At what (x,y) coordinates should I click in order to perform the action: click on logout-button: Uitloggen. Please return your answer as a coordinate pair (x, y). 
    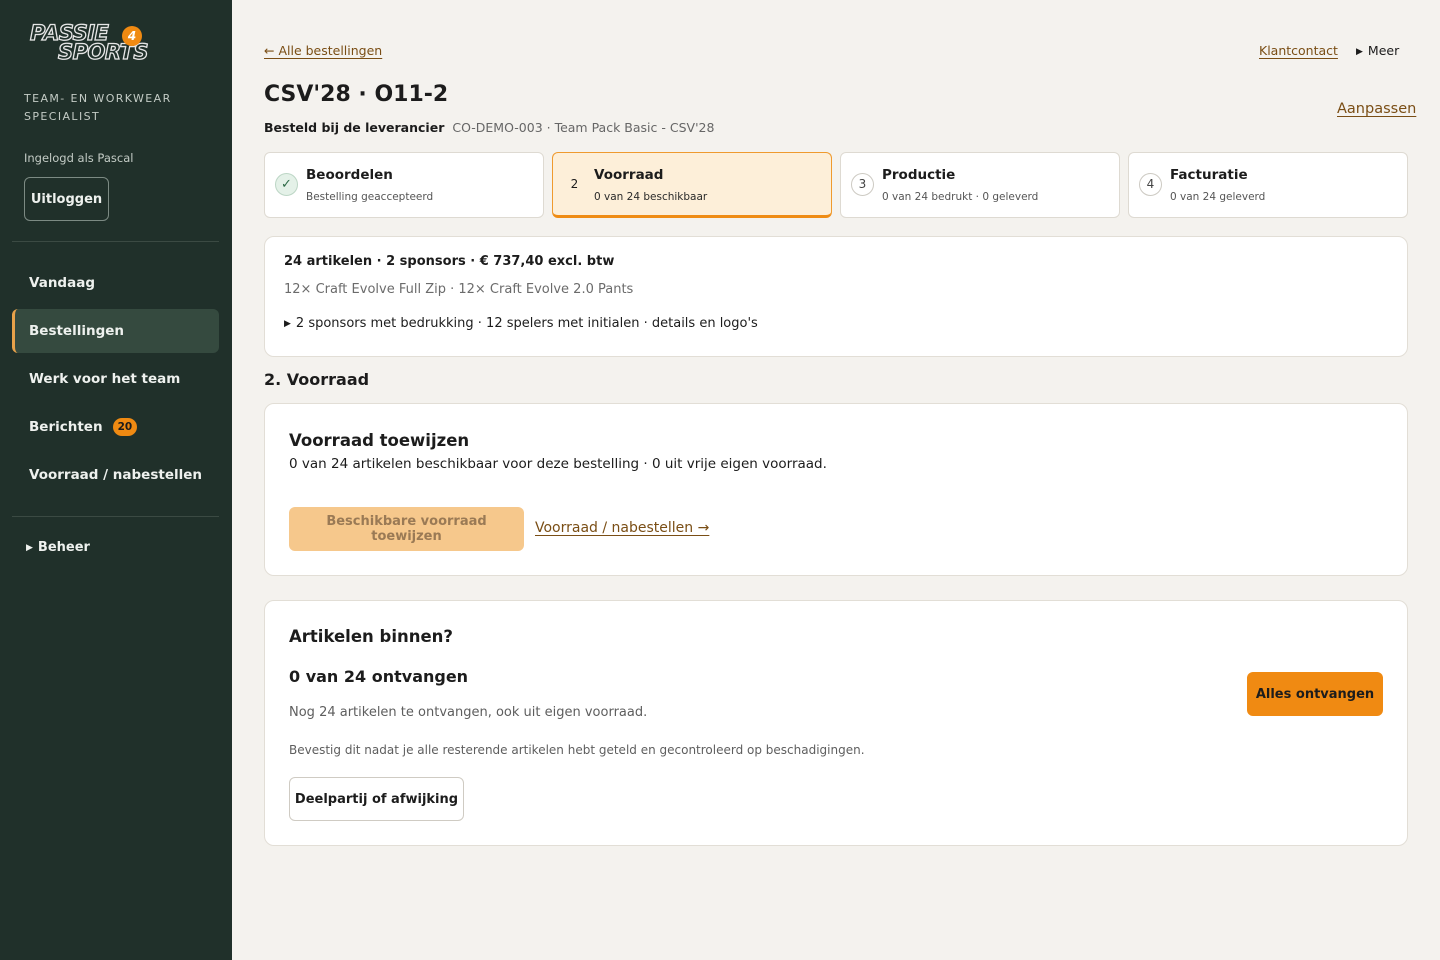
    Looking at the image, I should click on (66, 199).